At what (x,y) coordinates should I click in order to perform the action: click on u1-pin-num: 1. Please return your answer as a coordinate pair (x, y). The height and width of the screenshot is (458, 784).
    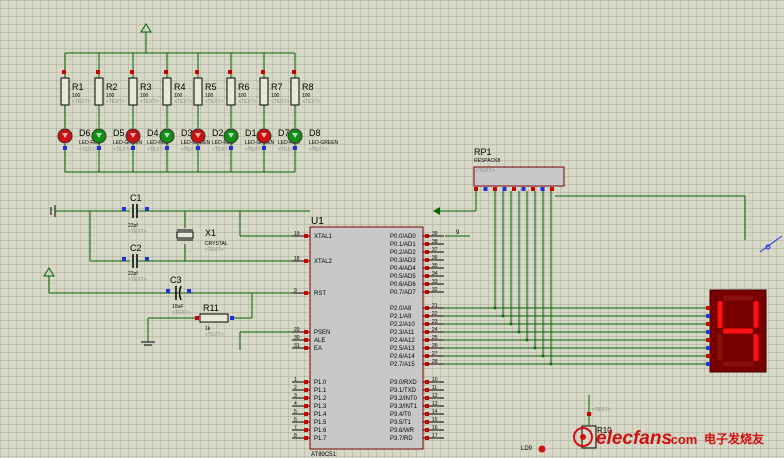
    Looking at the image, I should click on (295, 380).